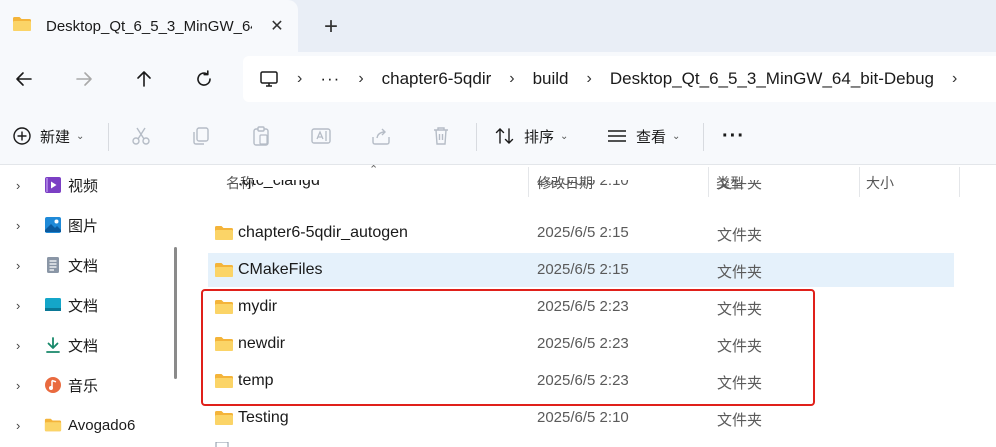 The width and height of the screenshot is (996, 447). What do you see at coordinates (617, 136) in the screenshot?
I see `view-list-icon` at bounding box center [617, 136].